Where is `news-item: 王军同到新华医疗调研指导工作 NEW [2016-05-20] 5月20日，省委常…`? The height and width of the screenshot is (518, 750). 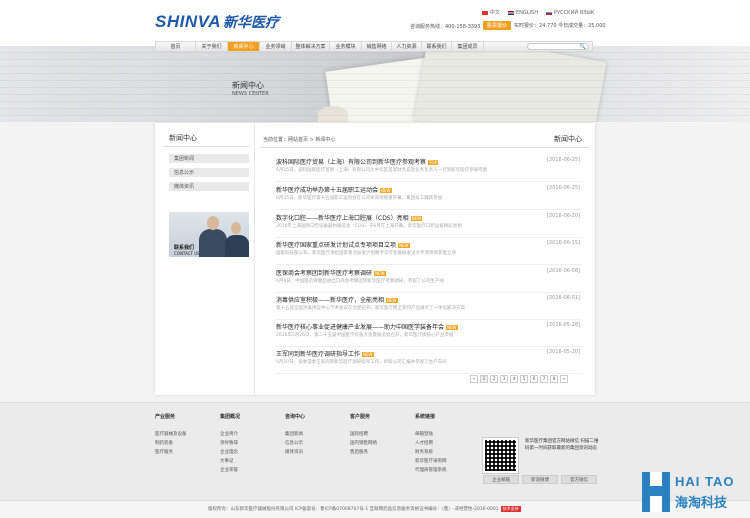
news-item: 王军同到新华医疗调研指导工作 NEW [2016-05-20] 5月20日，省委常… is located at coordinates (429, 360).